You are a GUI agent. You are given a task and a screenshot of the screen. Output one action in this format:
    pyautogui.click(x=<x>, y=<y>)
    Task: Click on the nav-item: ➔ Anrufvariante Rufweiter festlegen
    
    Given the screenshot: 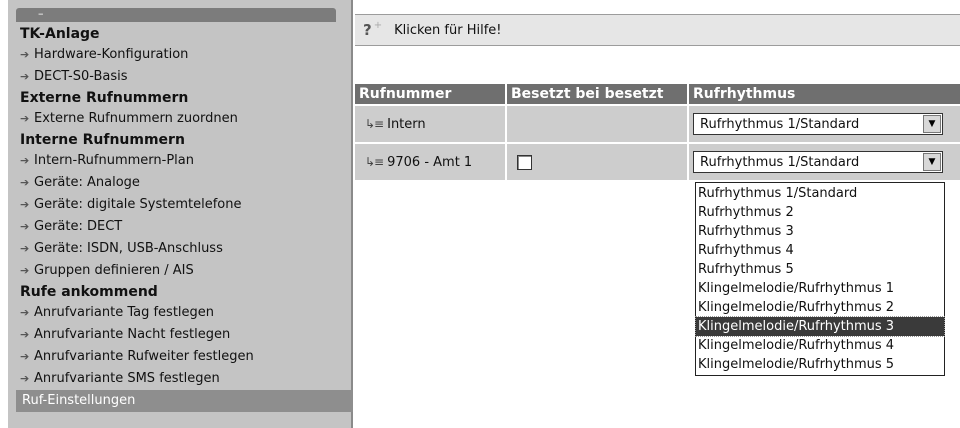 What is the action you would take?
    pyautogui.click(x=184, y=357)
    